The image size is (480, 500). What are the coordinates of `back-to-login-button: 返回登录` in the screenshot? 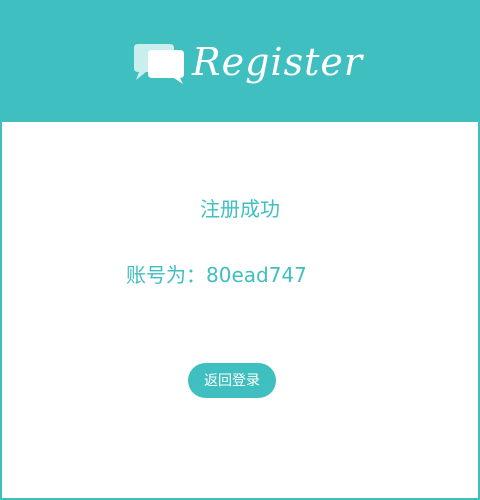 It's located at (232, 380).